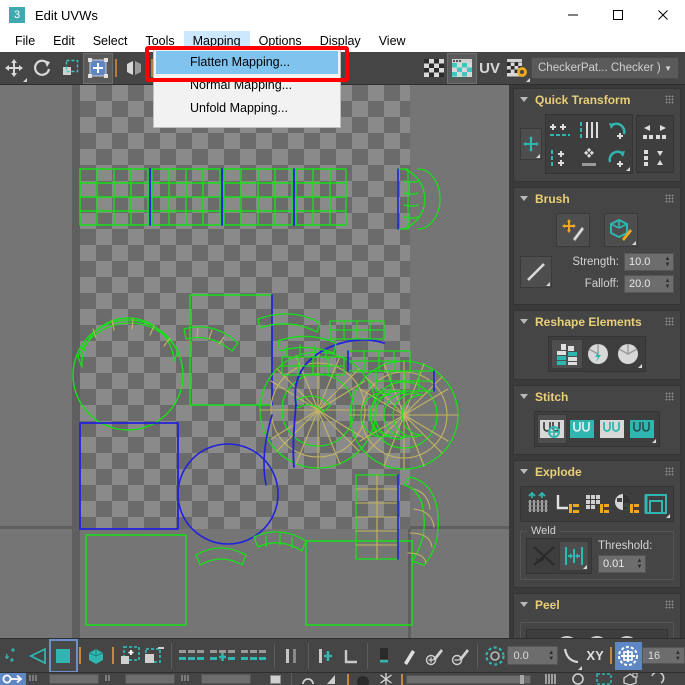  Describe the element at coordinates (435, 656) in the screenshot. I see `brush-increase-icon` at that location.